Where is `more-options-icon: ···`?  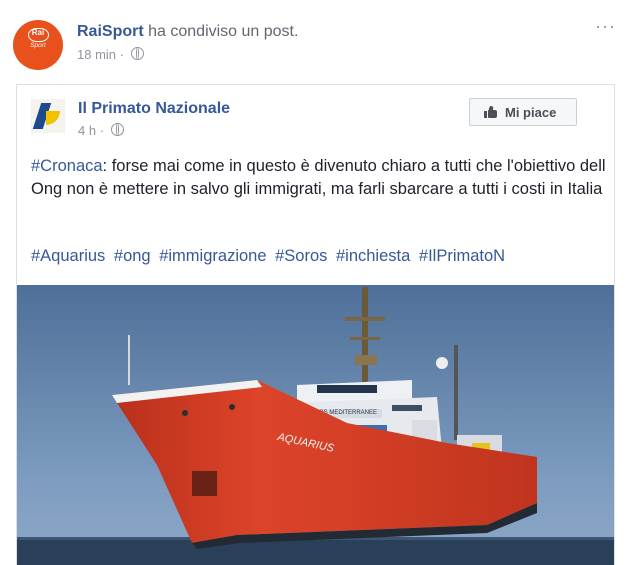 more-options-icon: ··· is located at coordinates (605, 26).